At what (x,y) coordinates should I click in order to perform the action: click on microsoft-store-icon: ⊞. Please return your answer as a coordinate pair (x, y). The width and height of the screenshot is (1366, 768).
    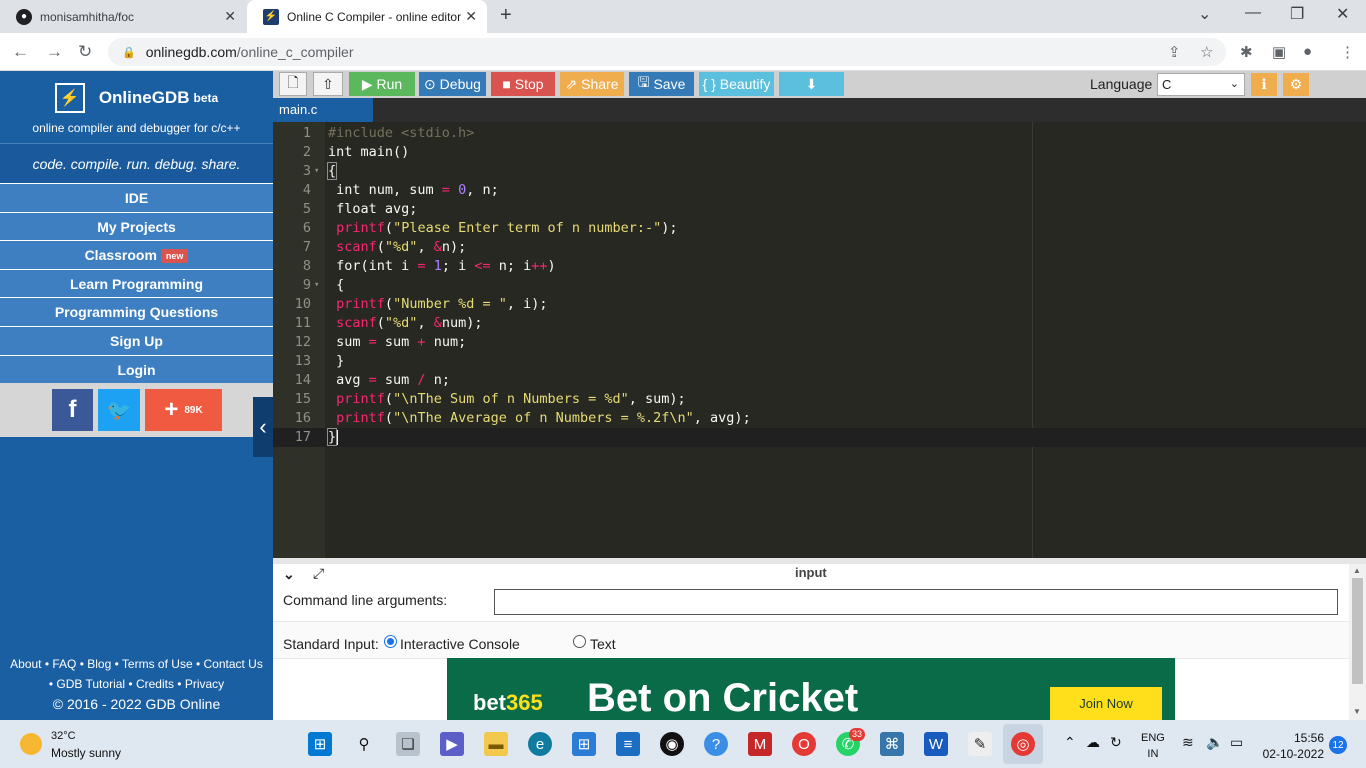
    Looking at the image, I should click on (584, 744).